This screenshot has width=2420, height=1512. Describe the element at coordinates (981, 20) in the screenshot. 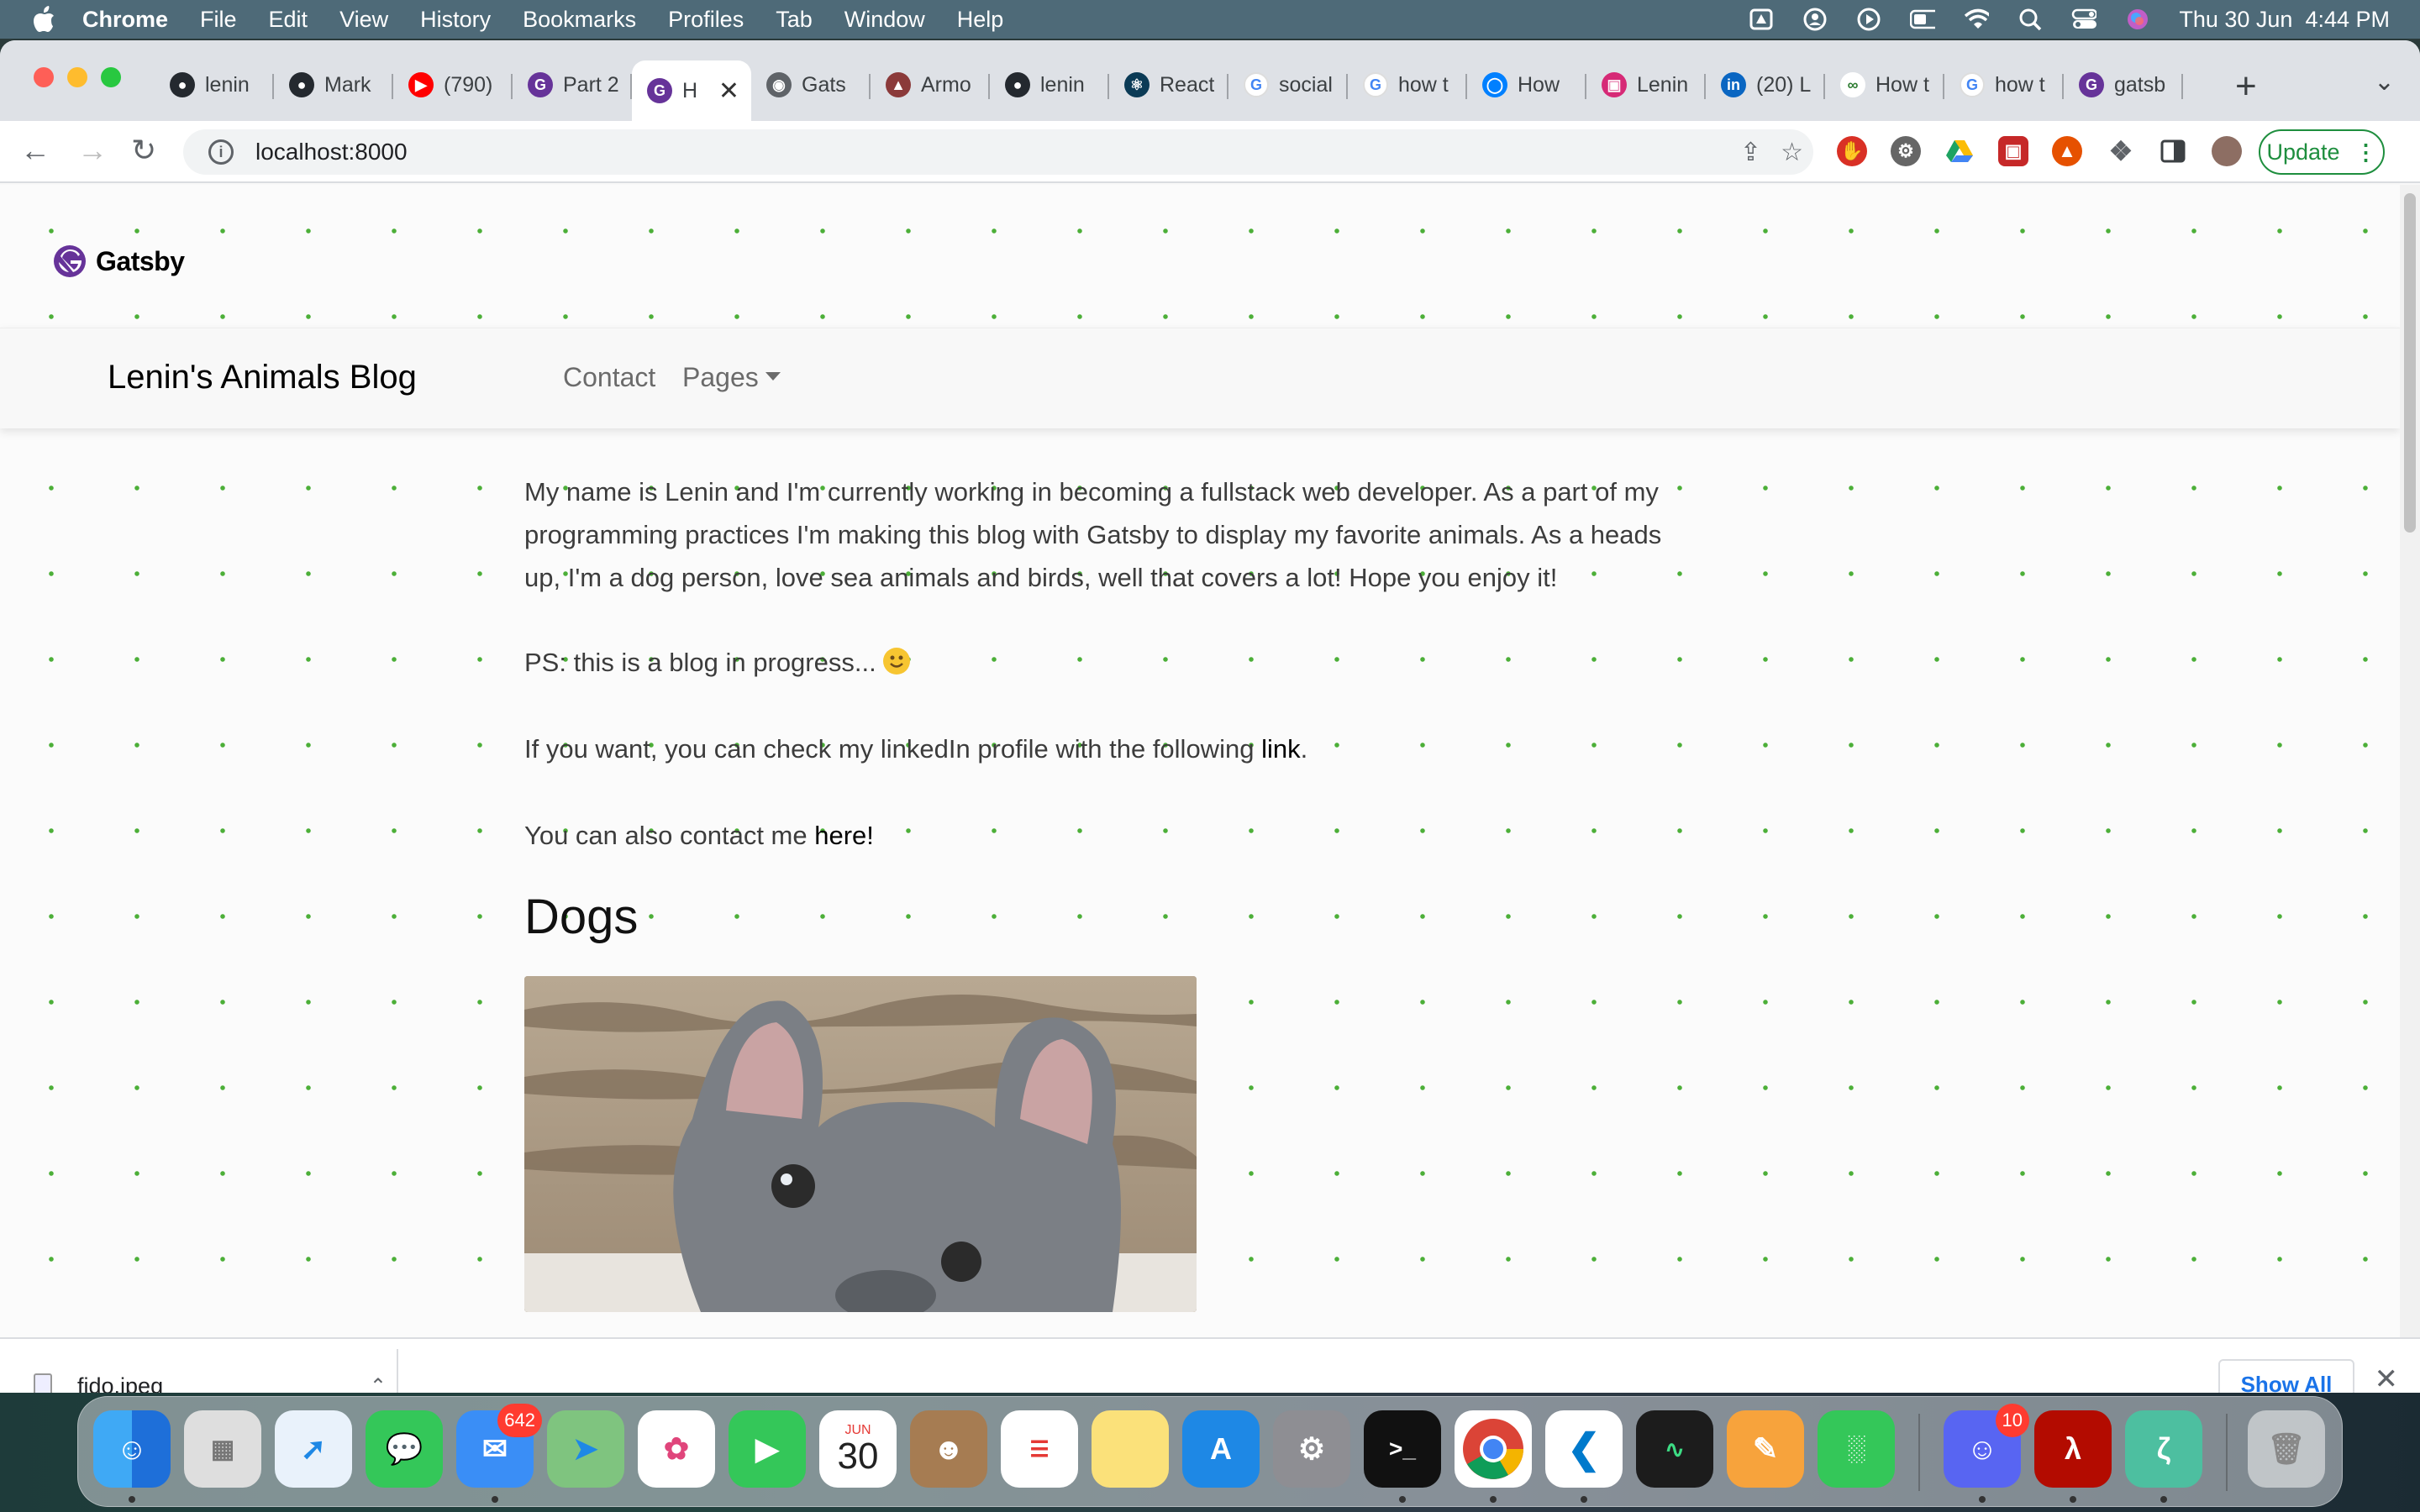

I see `menu-help: Help` at that location.